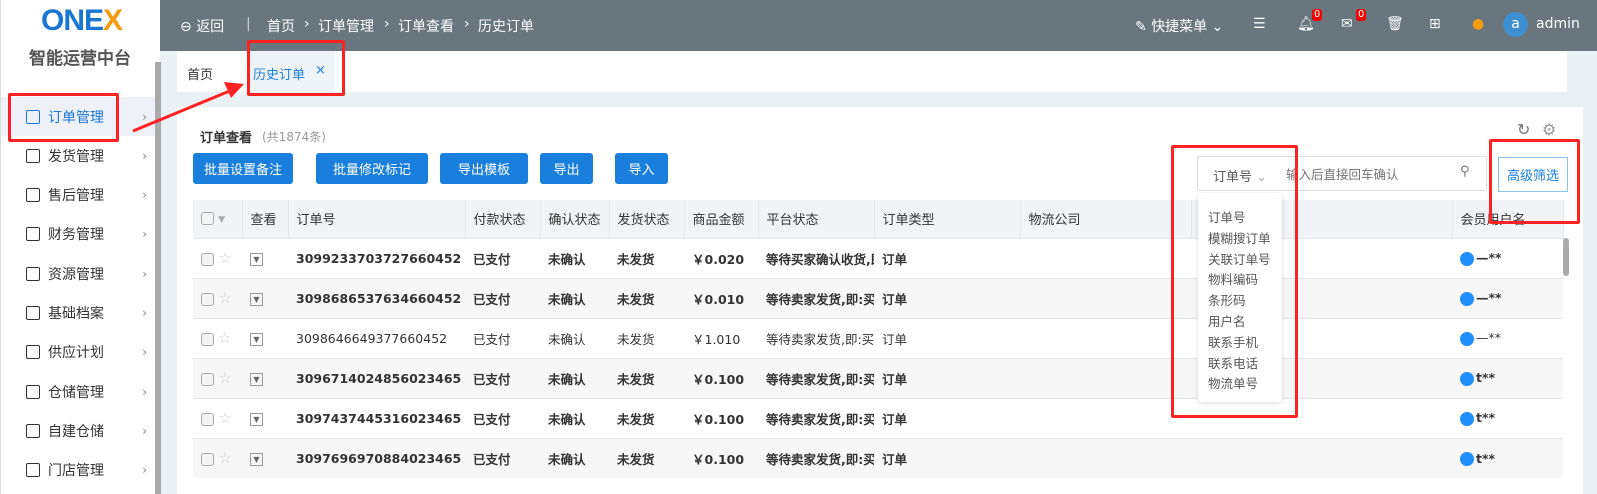 This screenshot has width=1597, height=494. Describe the element at coordinates (377, 219) in the screenshot. I see `col-header: 订单号` at that location.